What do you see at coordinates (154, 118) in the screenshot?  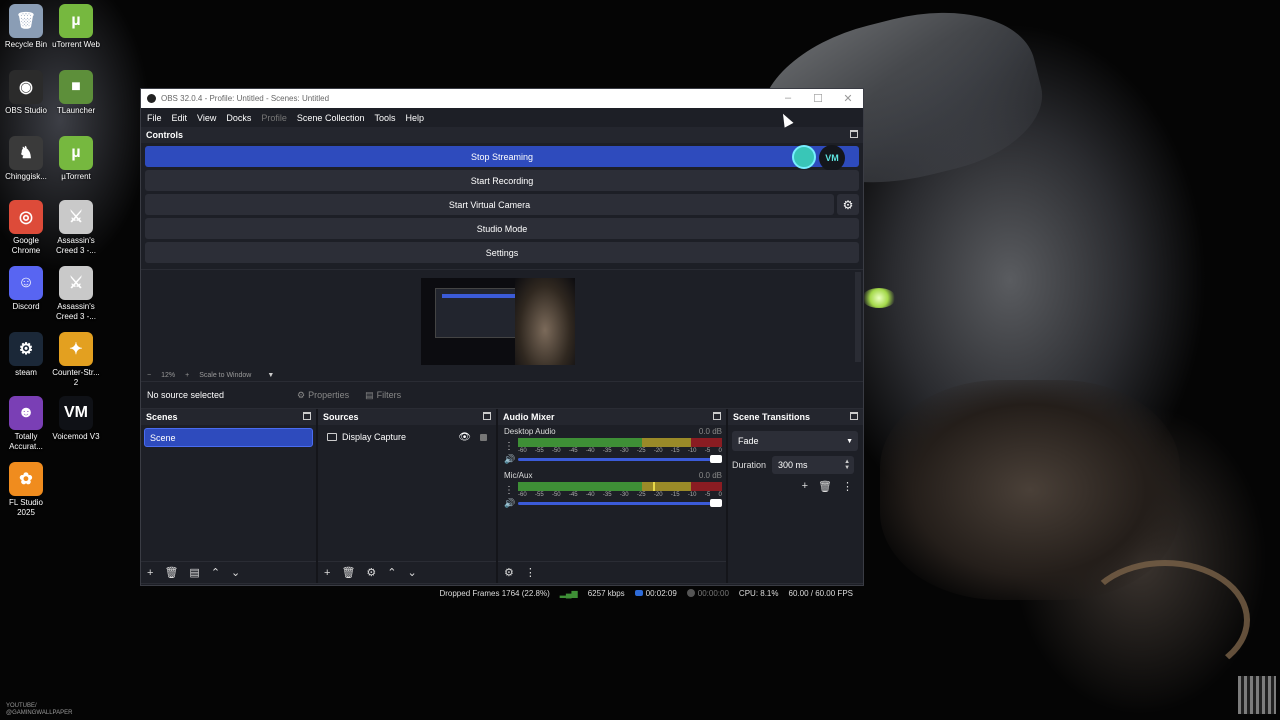 I see `menu-file: File` at bounding box center [154, 118].